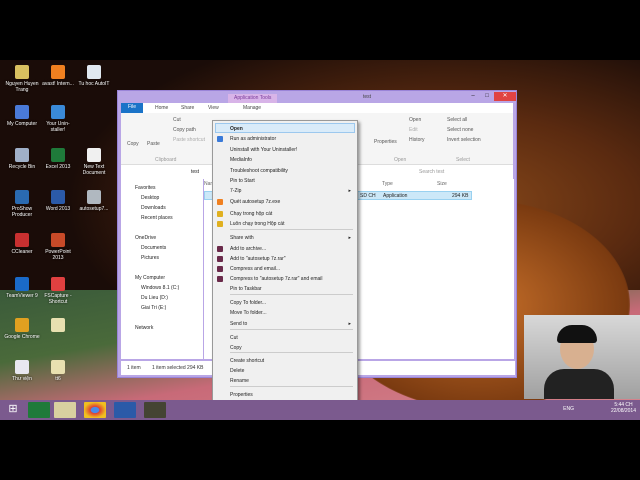 The width and height of the screenshot is (640, 480). Describe the element at coordinates (58, 159) in the screenshot. I see `desktop-icon-excel: Excel 2013` at that location.